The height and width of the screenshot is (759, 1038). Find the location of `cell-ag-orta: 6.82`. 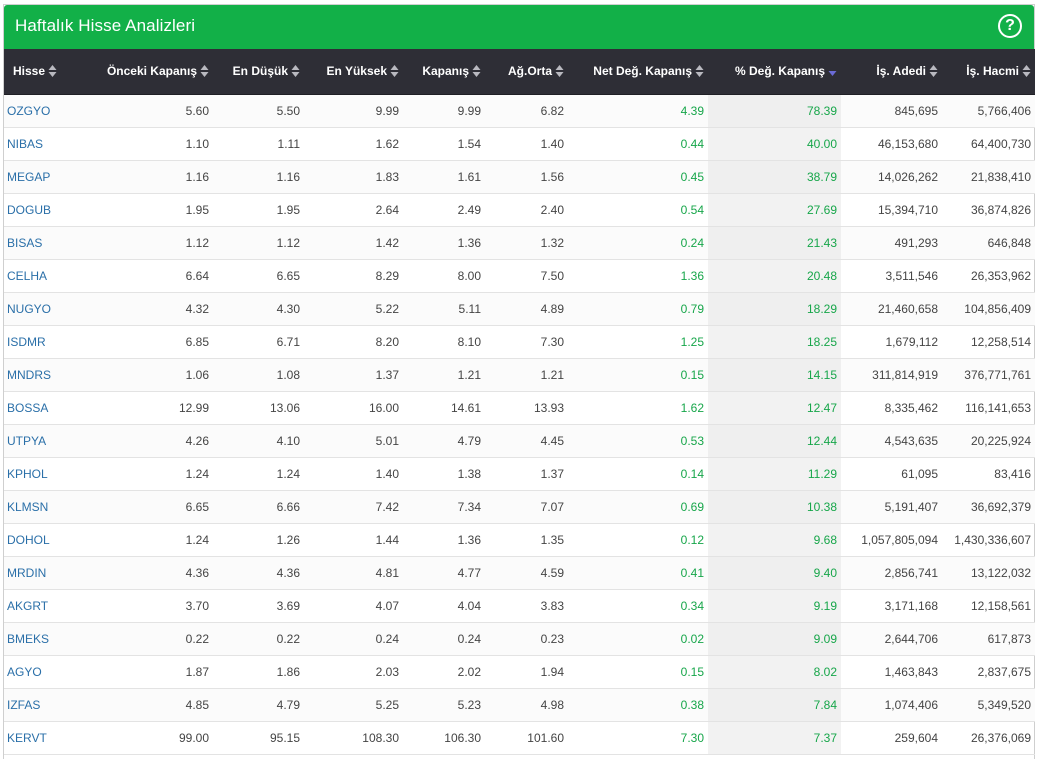

cell-ag-orta: 6.82 is located at coordinates (526, 111).